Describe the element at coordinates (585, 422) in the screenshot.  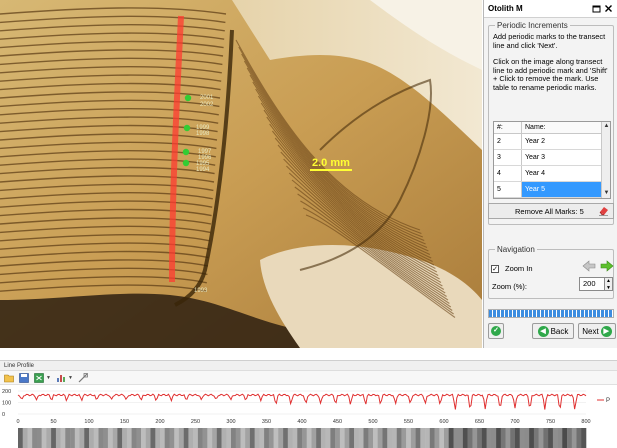
I see `x-tick-label: 800` at that location.